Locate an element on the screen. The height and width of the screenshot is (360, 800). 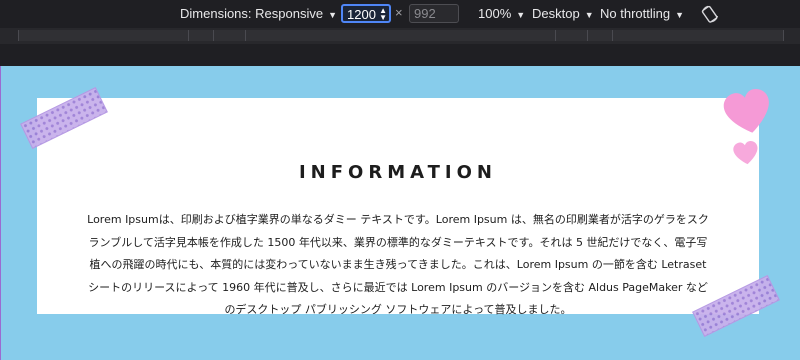
dimensions-dropdown: Dimensions: Responsive ▼ is located at coordinates (258, 13).